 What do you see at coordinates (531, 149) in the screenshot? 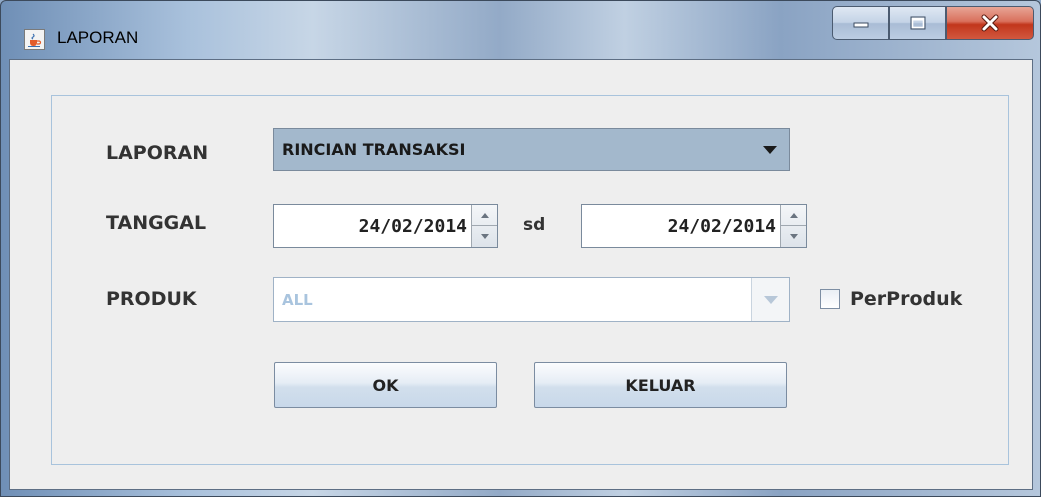
I see `laporan-combo: RINCIAN TRANSAKSI` at bounding box center [531, 149].